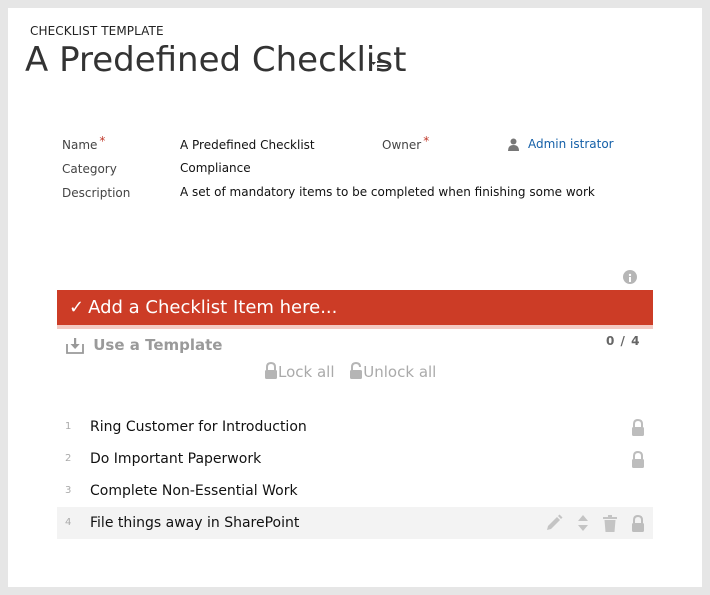 This screenshot has width=710, height=595. I want to click on category-field: Compliance, so click(215, 168).